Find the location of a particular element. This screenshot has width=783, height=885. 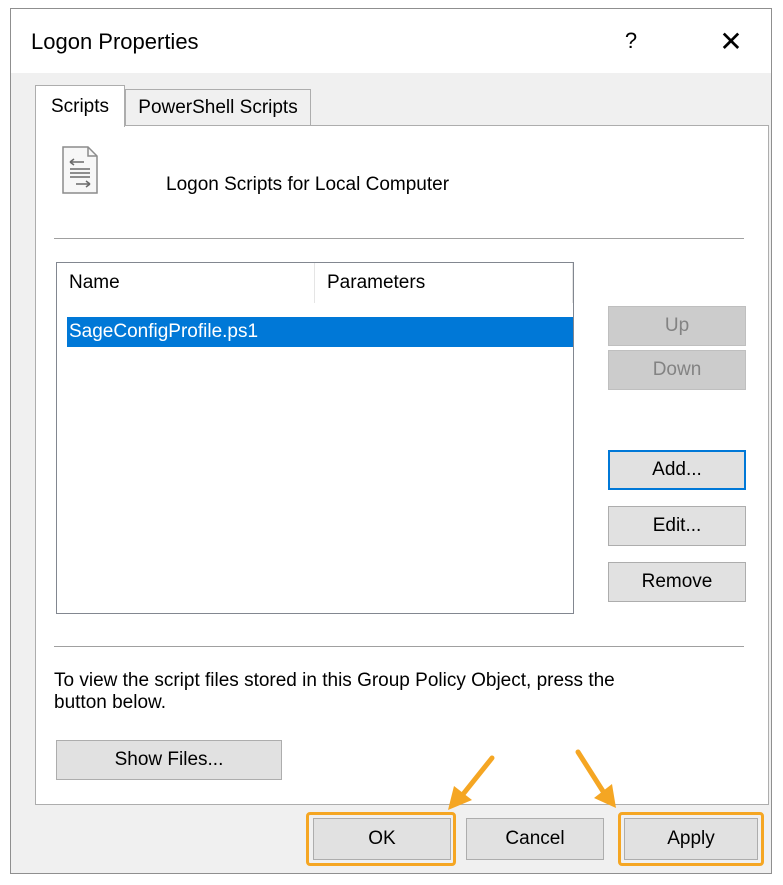

column-header-name: Name is located at coordinates (186, 283).